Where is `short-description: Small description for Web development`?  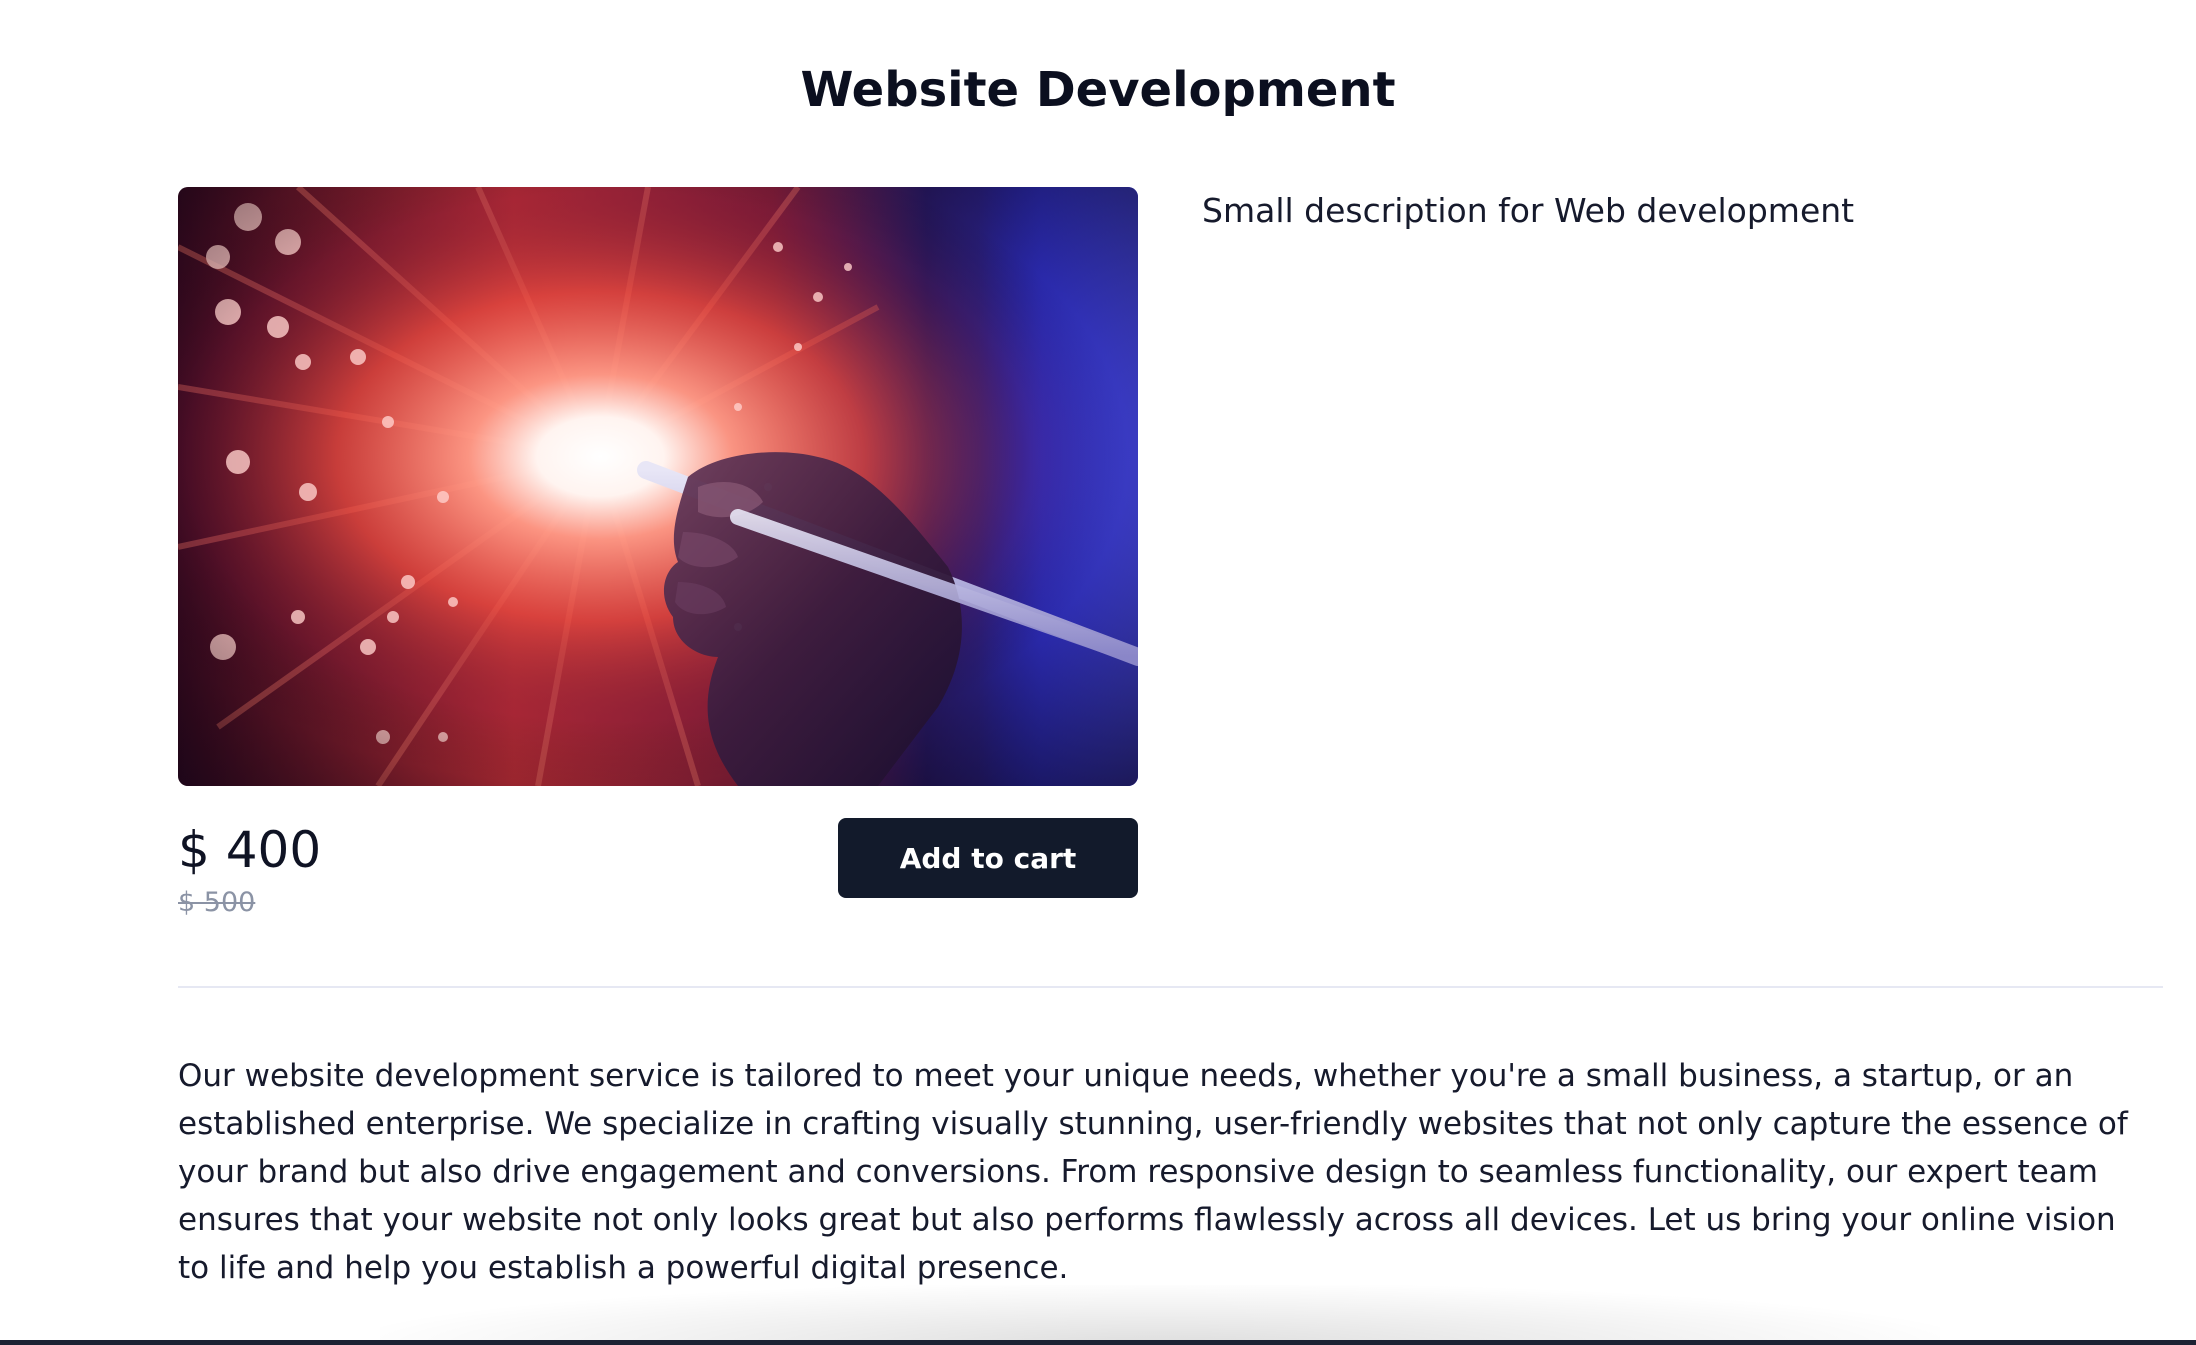
short-description: Small description for Web development is located at coordinates (1528, 210).